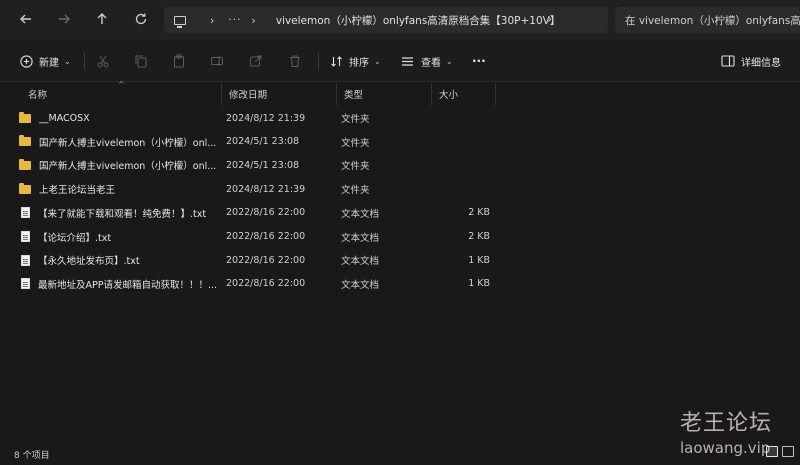  I want to click on column-date-label: 修改日期, so click(248, 95).